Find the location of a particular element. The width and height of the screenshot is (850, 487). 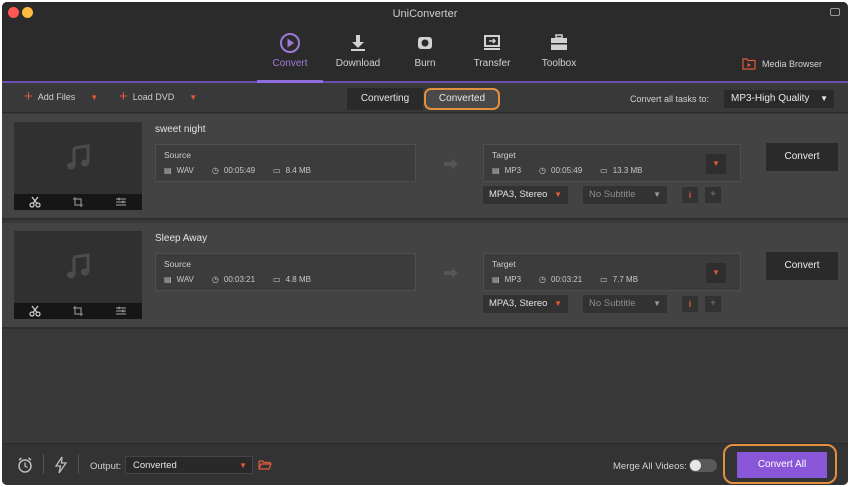

media-browser-icon is located at coordinates (749, 64).